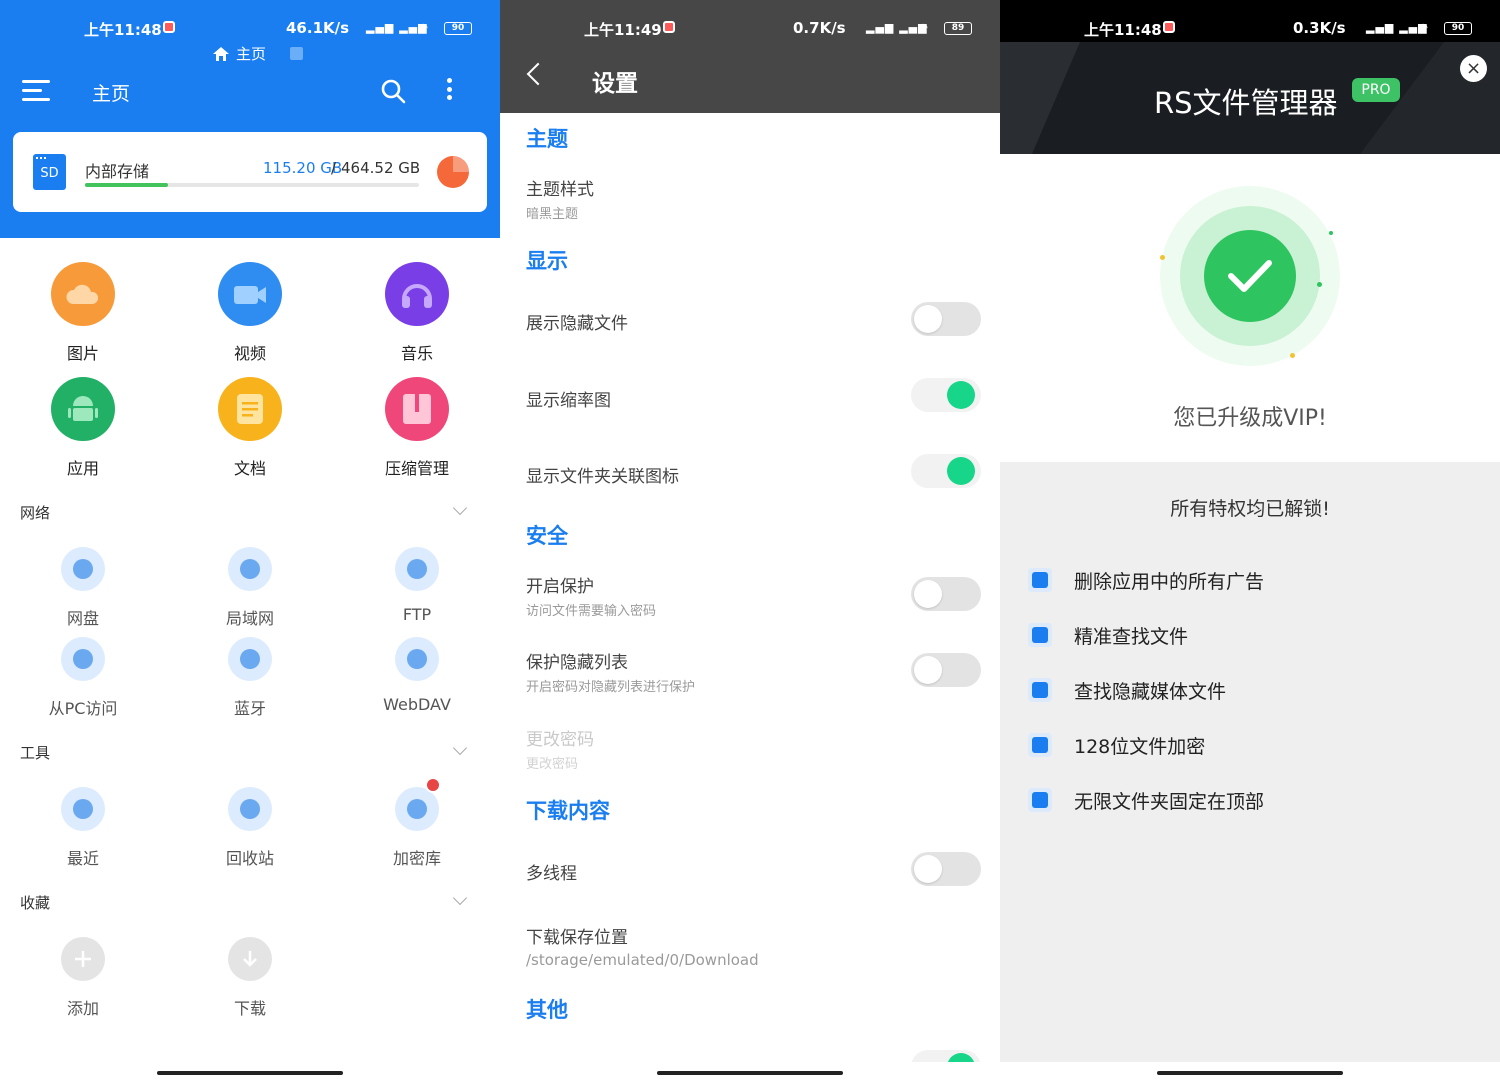 The height and width of the screenshot is (1083, 1500). What do you see at coordinates (83, 708) in the screenshot?
I see `network-item-label: 从PC访问` at bounding box center [83, 708].